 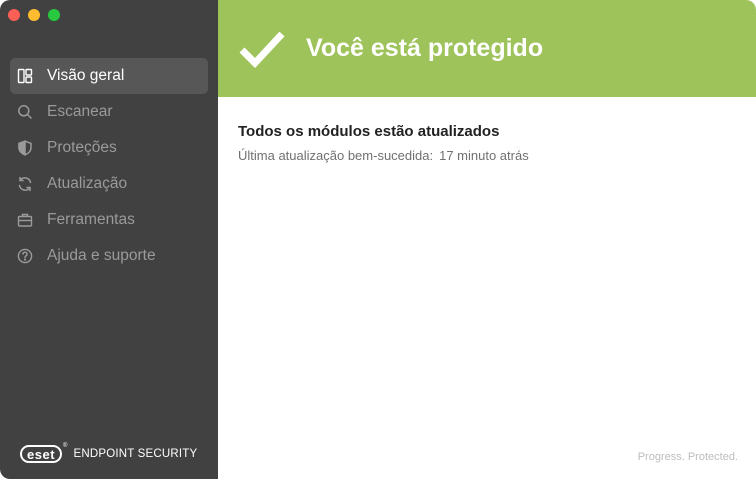 What do you see at coordinates (65, 446) in the screenshot?
I see `registered-mark: ®` at bounding box center [65, 446].